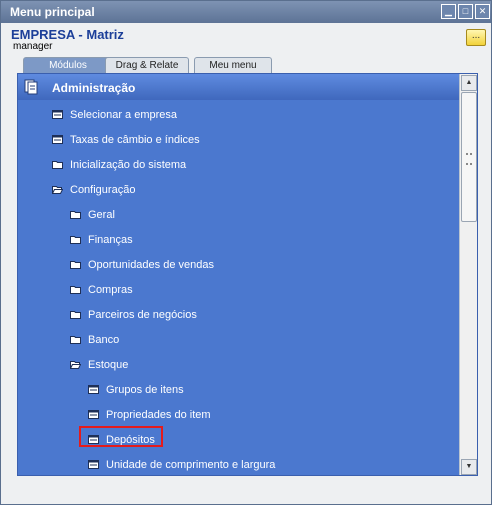 Image resolution: width=492 pixels, height=505 pixels. I want to click on menu-item-label: Selecionar a empresa, so click(124, 115).